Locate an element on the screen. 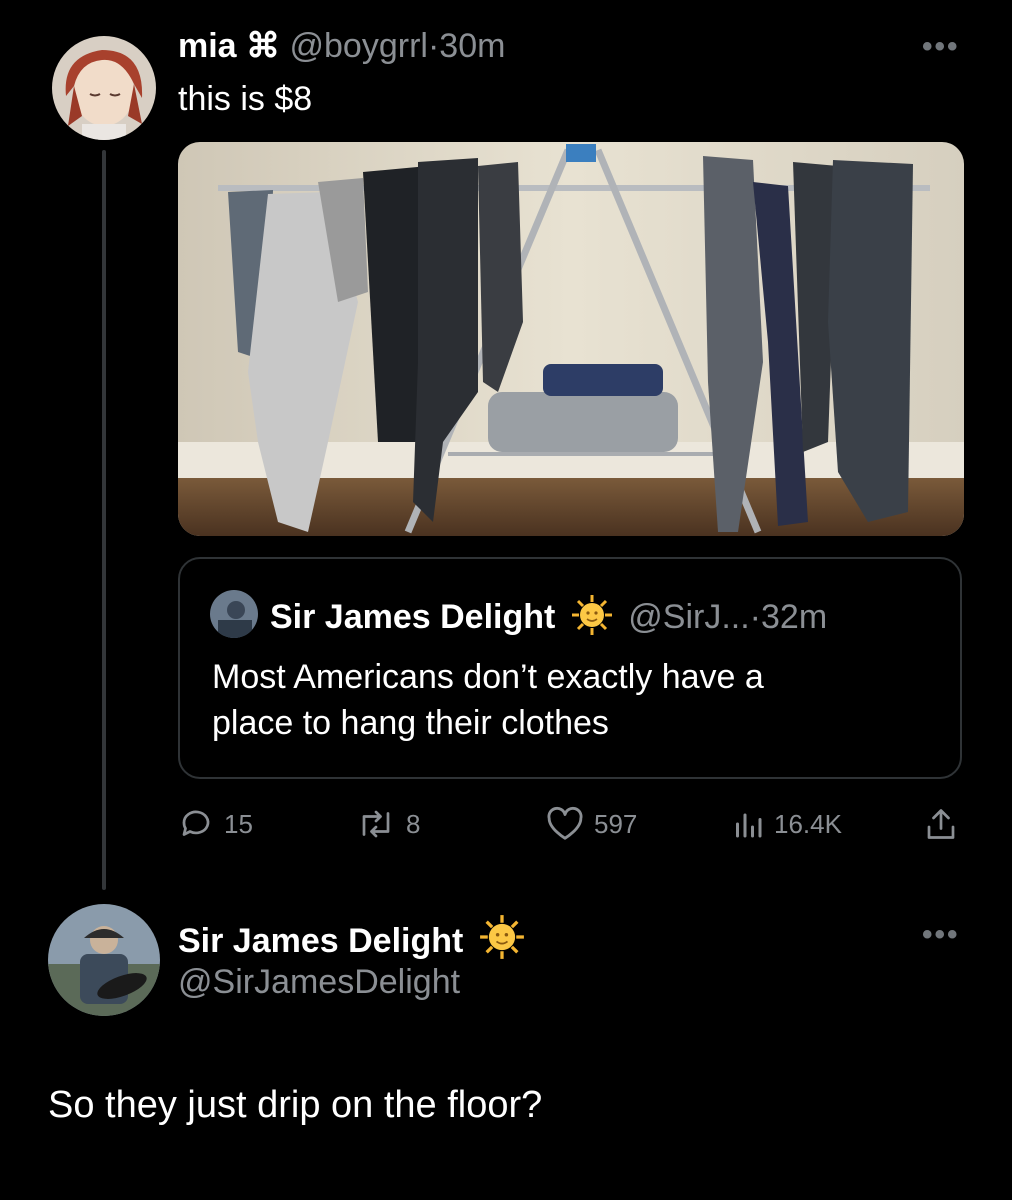 The image size is (1012, 1200). reply-more-options-icon: ••• is located at coordinates (941, 935).